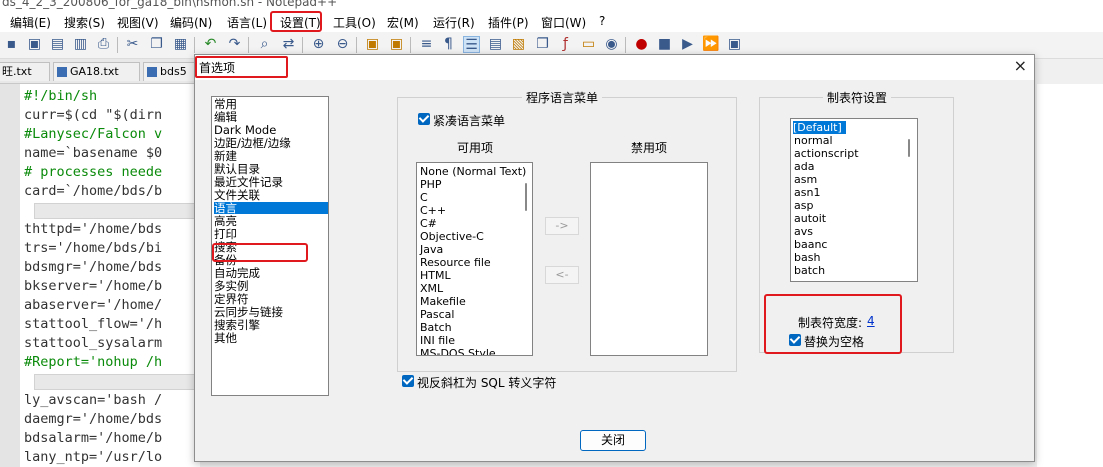  Describe the element at coordinates (180, 44) in the screenshot. I see `paste-icon: ▦` at that location.